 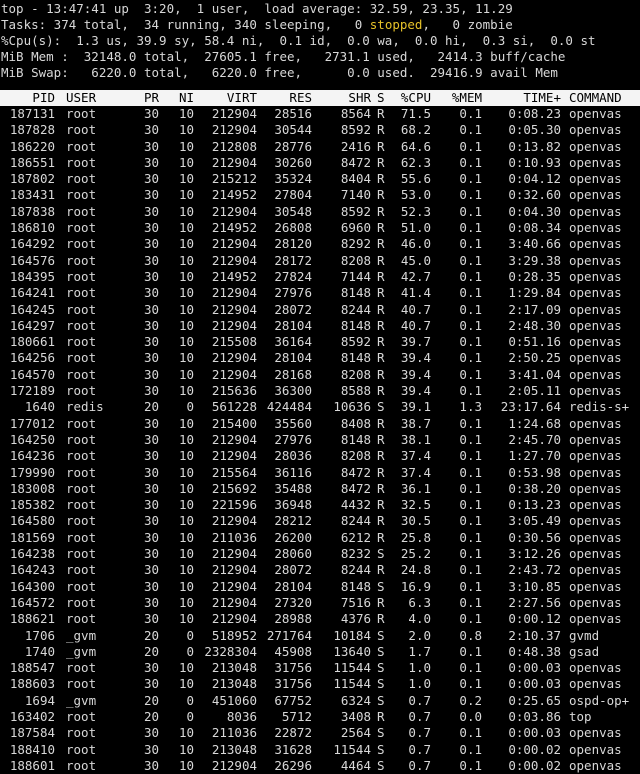 I want to click on process-time: 0:25.65, so click(x=534, y=700).